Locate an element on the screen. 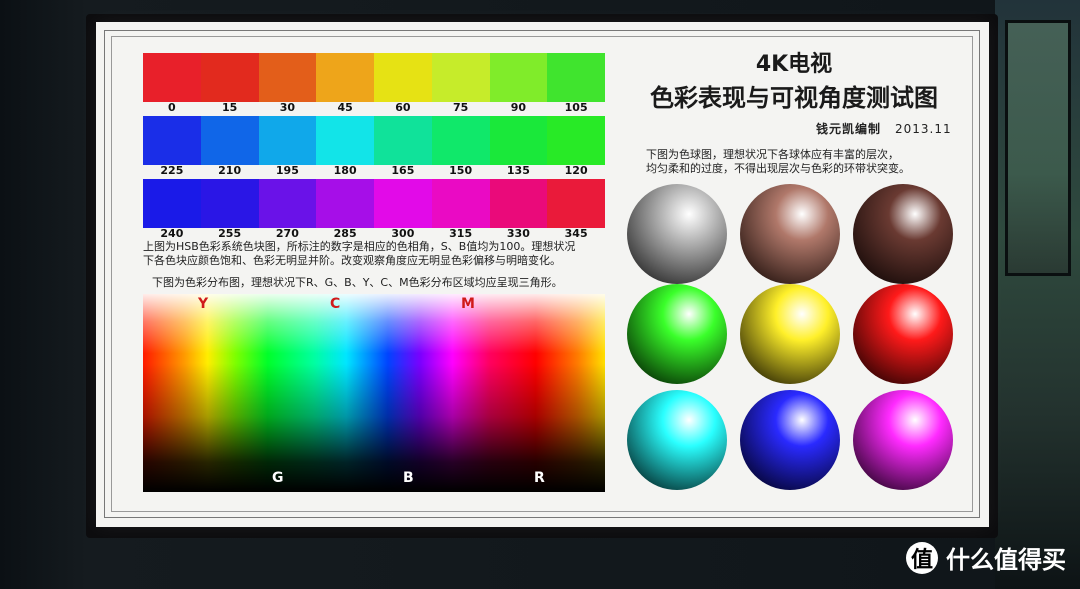 The width and height of the screenshot is (1080, 589). watermark: 值 什么值得买 is located at coordinates (986, 557).